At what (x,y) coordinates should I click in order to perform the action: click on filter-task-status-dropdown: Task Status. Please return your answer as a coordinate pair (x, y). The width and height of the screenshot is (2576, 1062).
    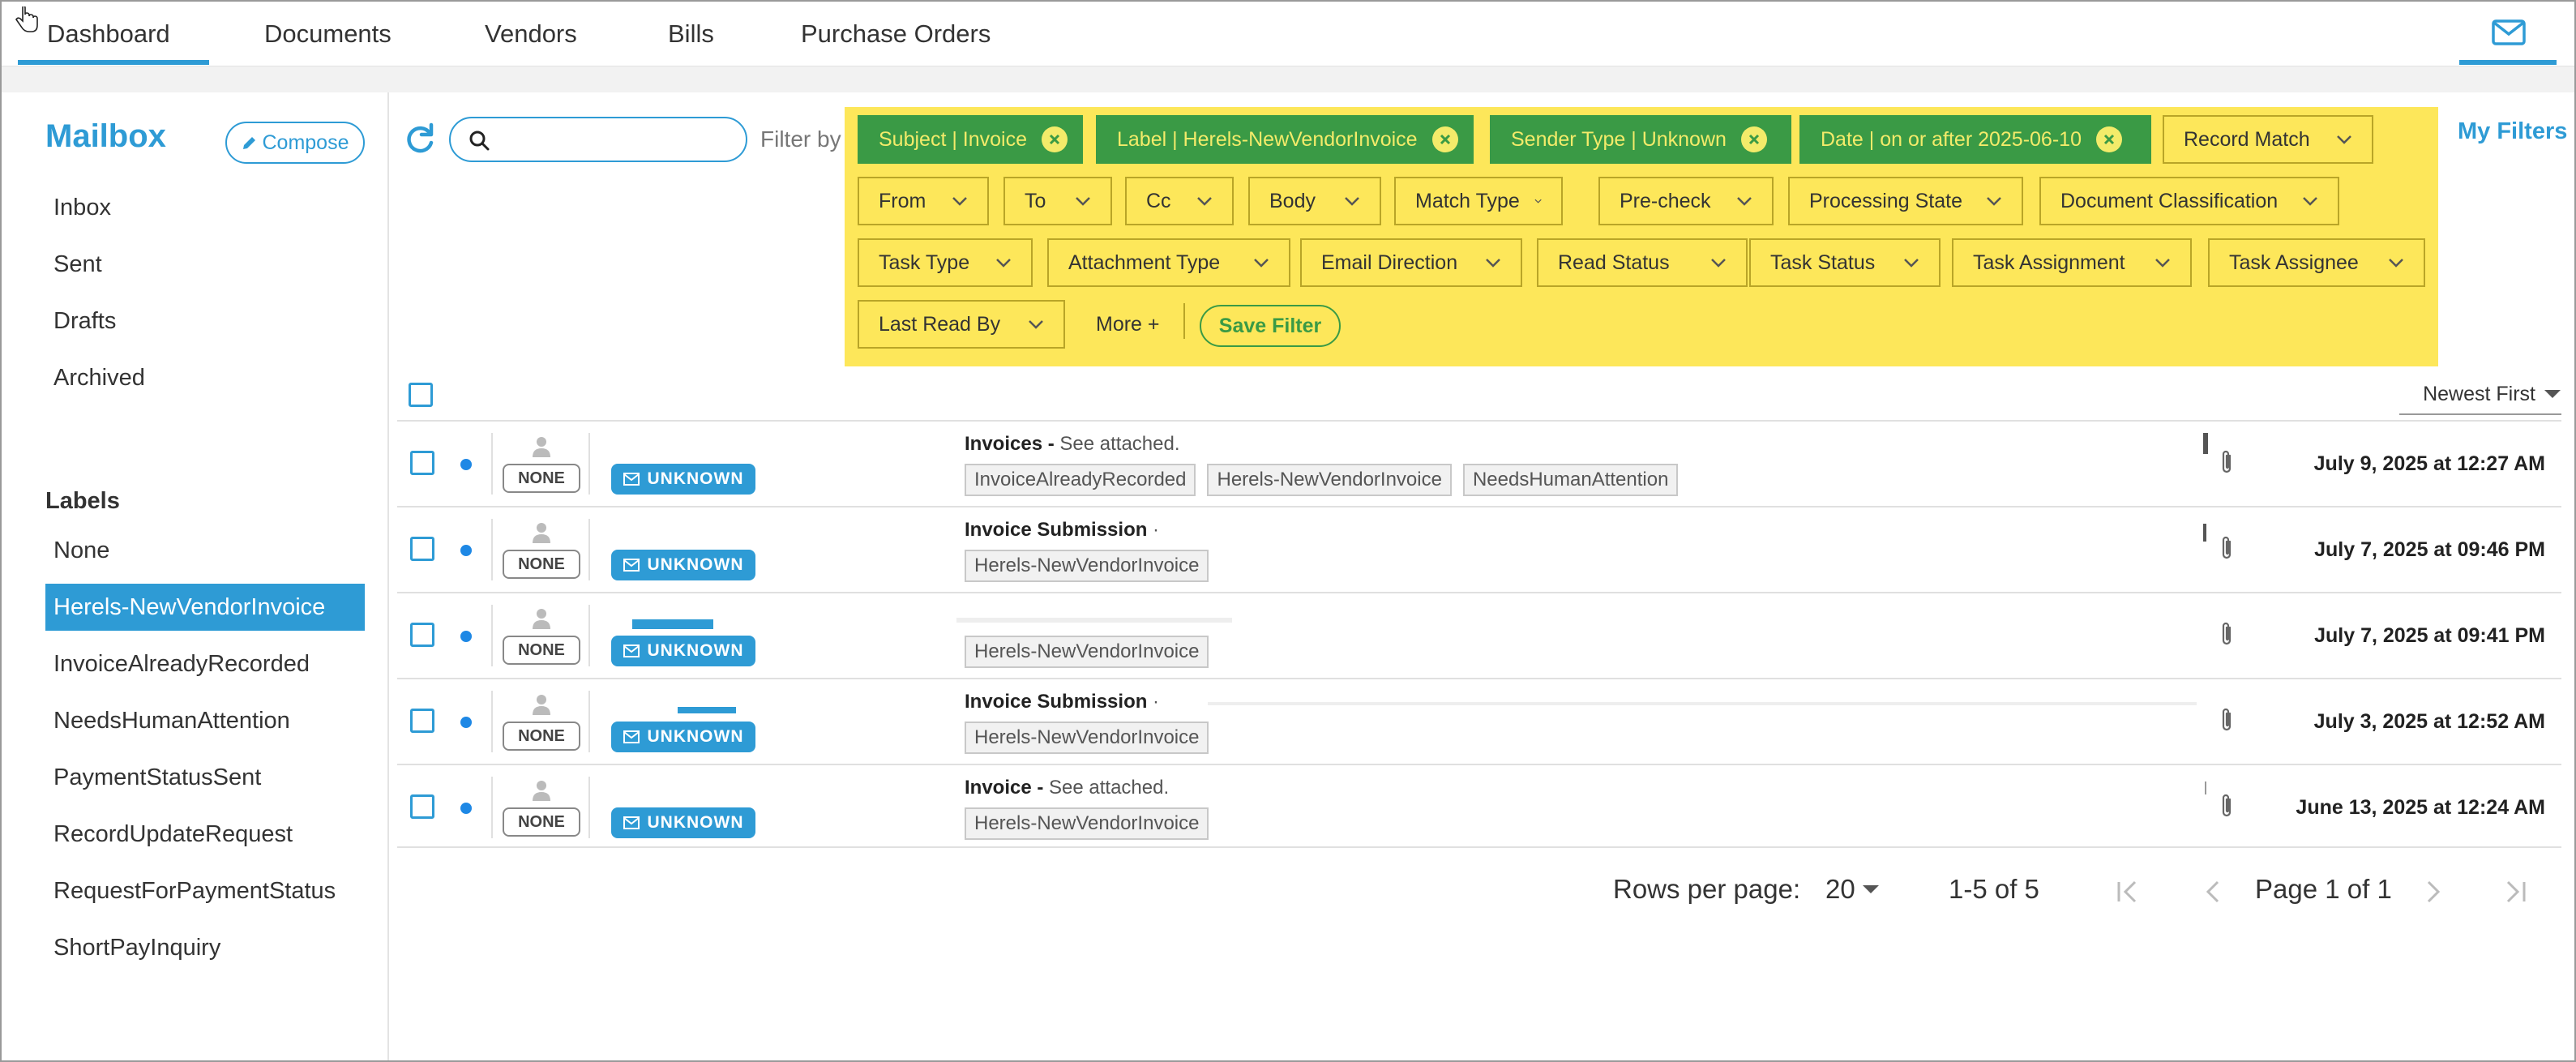
    Looking at the image, I should click on (1845, 262).